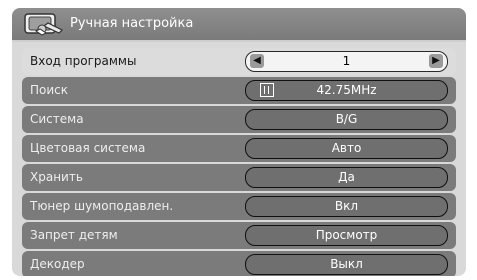  I want to click on tv-tools-icon, so click(44, 24).